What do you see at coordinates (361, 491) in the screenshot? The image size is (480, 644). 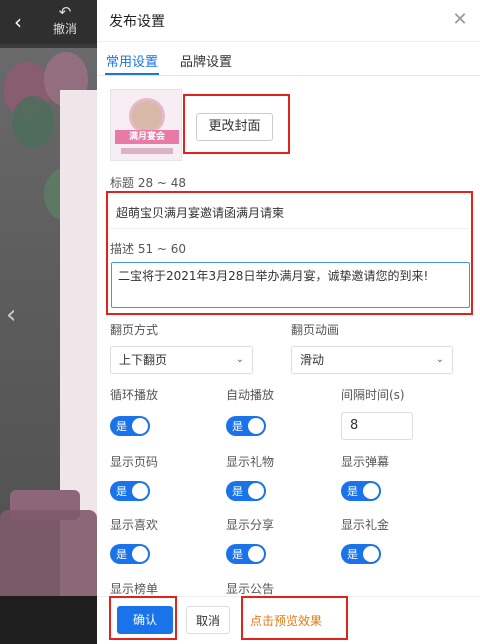 I see `show-danmaku-toggle: 是` at bounding box center [361, 491].